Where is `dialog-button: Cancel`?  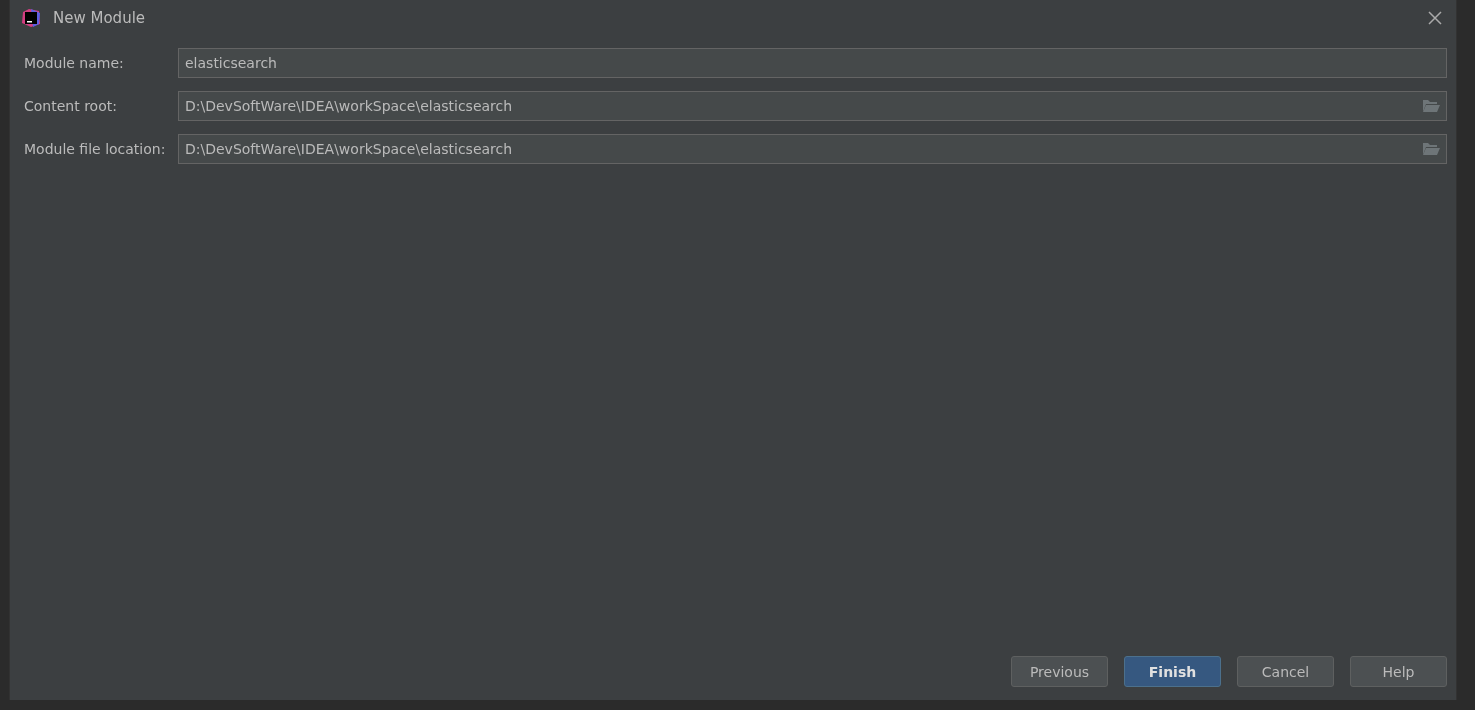
dialog-button: Cancel is located at coordinates (1285, 671).